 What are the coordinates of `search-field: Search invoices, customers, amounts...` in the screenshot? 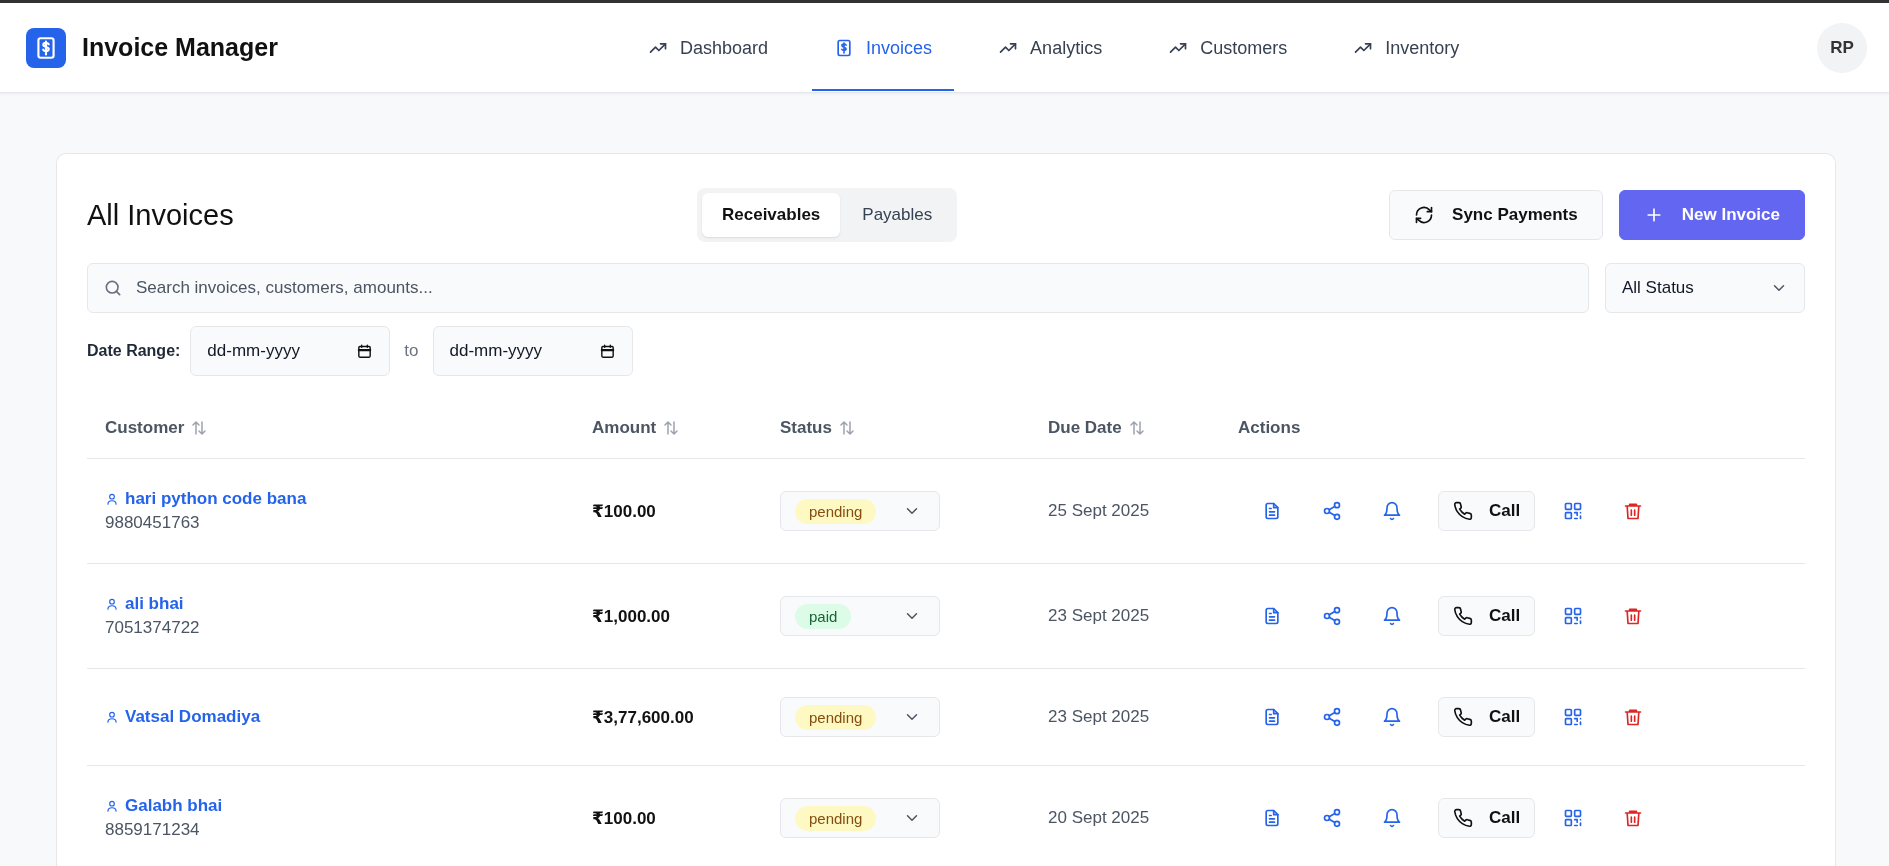 It's located at (838, 288).